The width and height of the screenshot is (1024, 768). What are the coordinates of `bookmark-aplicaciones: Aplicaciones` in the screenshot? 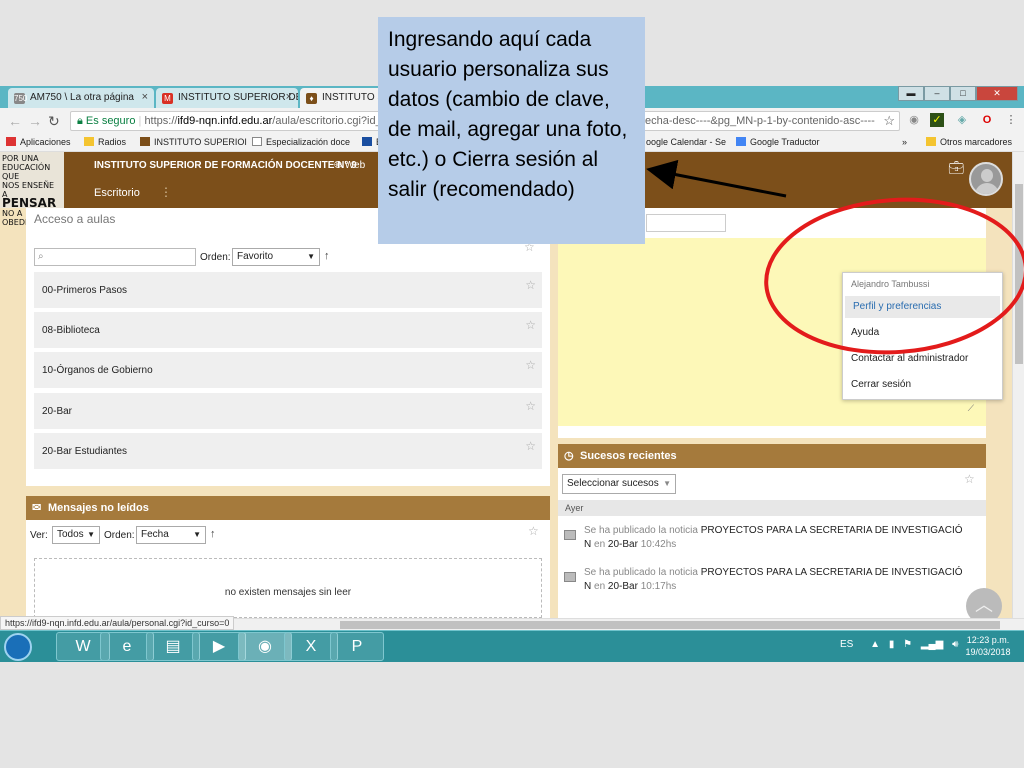 It's located at (38, 142).